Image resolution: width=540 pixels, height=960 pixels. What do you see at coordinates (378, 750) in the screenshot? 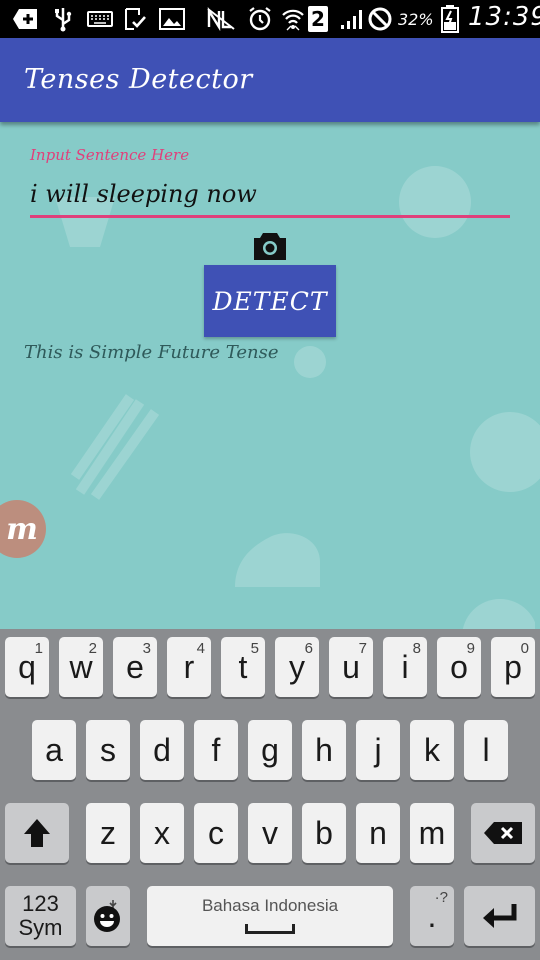
I see `key-j: j` at bounding box center [378, 750].